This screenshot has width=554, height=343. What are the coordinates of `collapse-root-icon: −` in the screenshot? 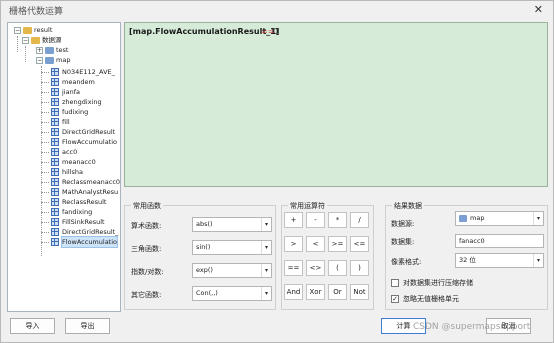 It's located at (17, 30).